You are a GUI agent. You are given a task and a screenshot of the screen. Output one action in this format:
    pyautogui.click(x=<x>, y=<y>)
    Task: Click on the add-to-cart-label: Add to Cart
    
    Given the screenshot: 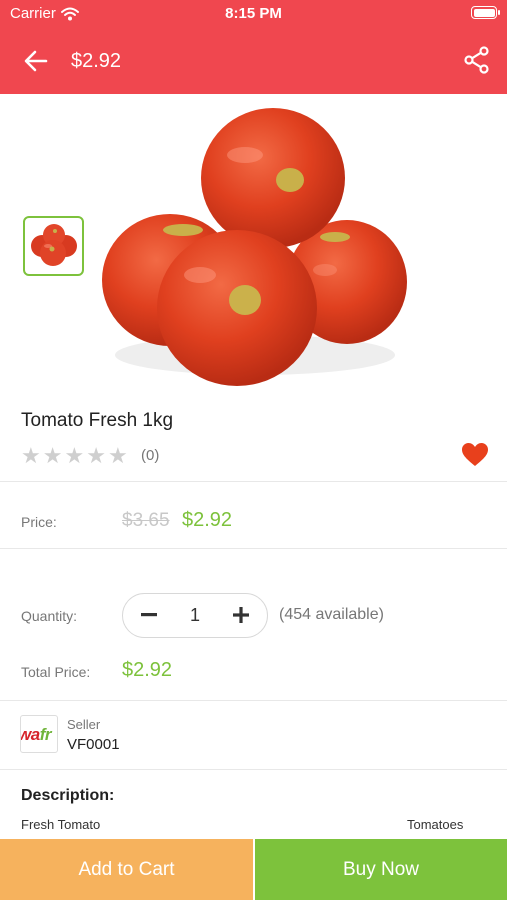 What is the action you would take?
    pyautogui.click(x=126, y=869)
    